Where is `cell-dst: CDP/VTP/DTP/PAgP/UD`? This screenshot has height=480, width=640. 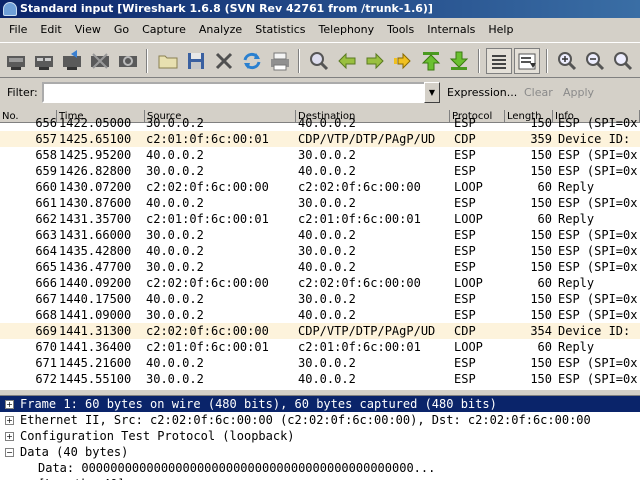
cell-dst: CDP/VTP/DTP/PAgP/UD is located at coordinates (367, 331).